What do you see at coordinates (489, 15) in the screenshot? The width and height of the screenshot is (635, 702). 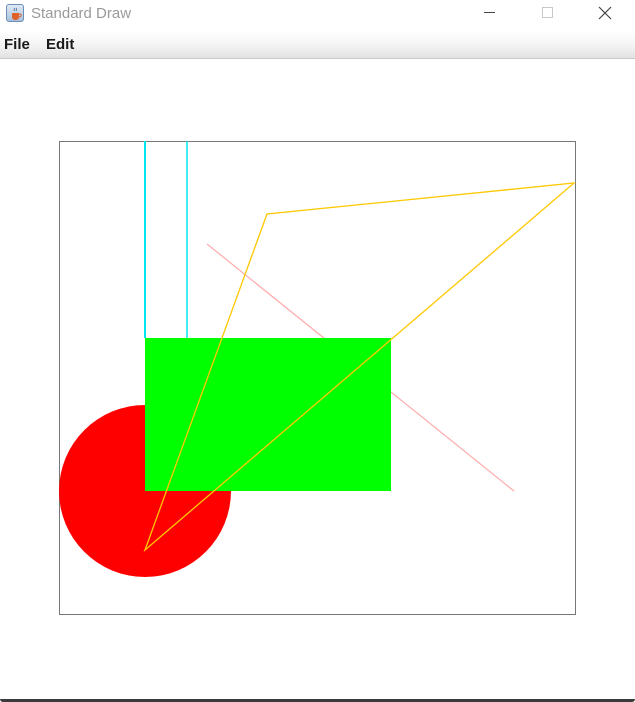 I see `minimize-button` at bounding box center [489, 15].